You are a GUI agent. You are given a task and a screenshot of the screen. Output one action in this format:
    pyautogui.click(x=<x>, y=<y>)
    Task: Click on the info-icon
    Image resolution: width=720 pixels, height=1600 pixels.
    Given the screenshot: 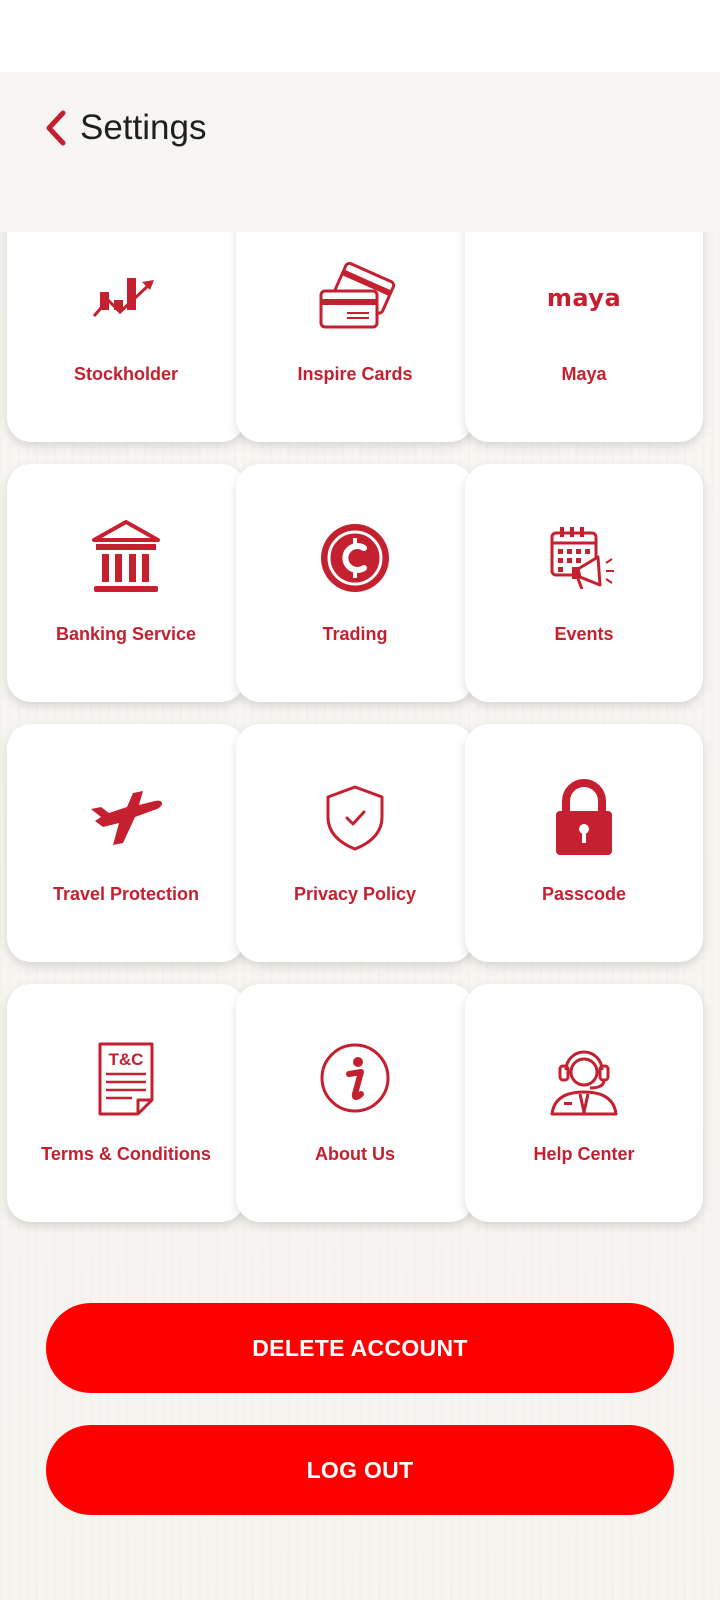 What is the action you would take?
    pyautogui.click(x=355, y=1078)
    